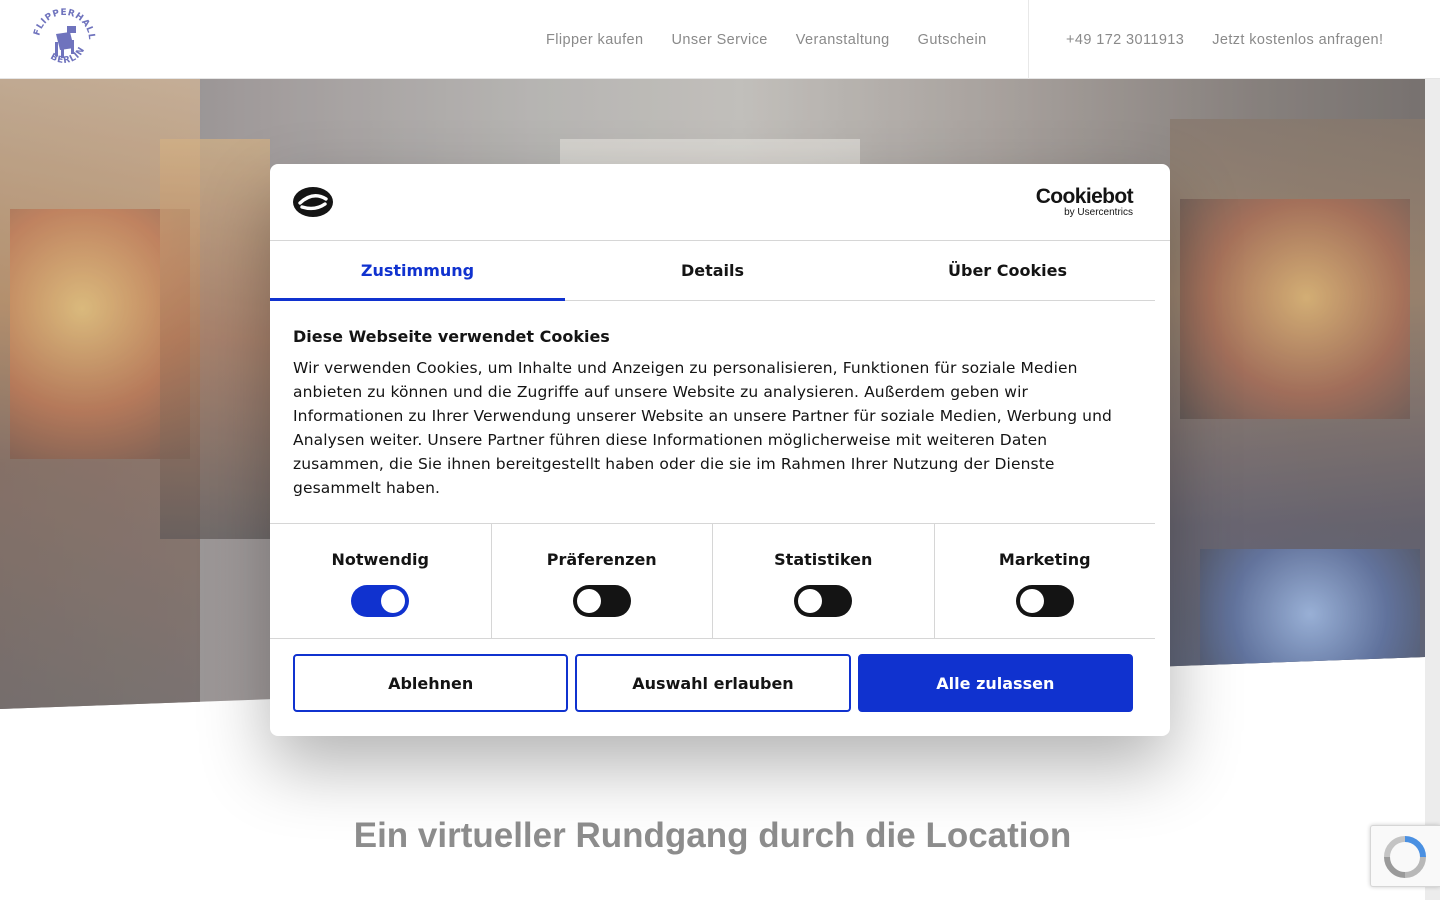 This screenshot has width=1440, height=900. Describe the element at coordinates (720, 202) in the screenshot. I see `dialog-header: Cookiebot by Usercentrics` at that location.